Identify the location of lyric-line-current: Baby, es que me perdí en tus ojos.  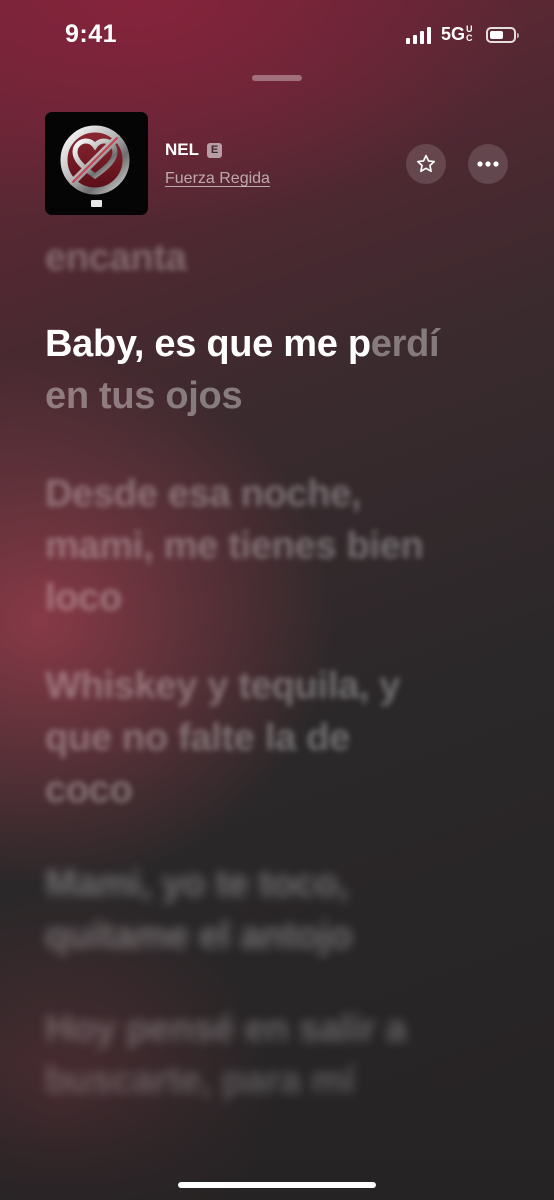
(245, 370).